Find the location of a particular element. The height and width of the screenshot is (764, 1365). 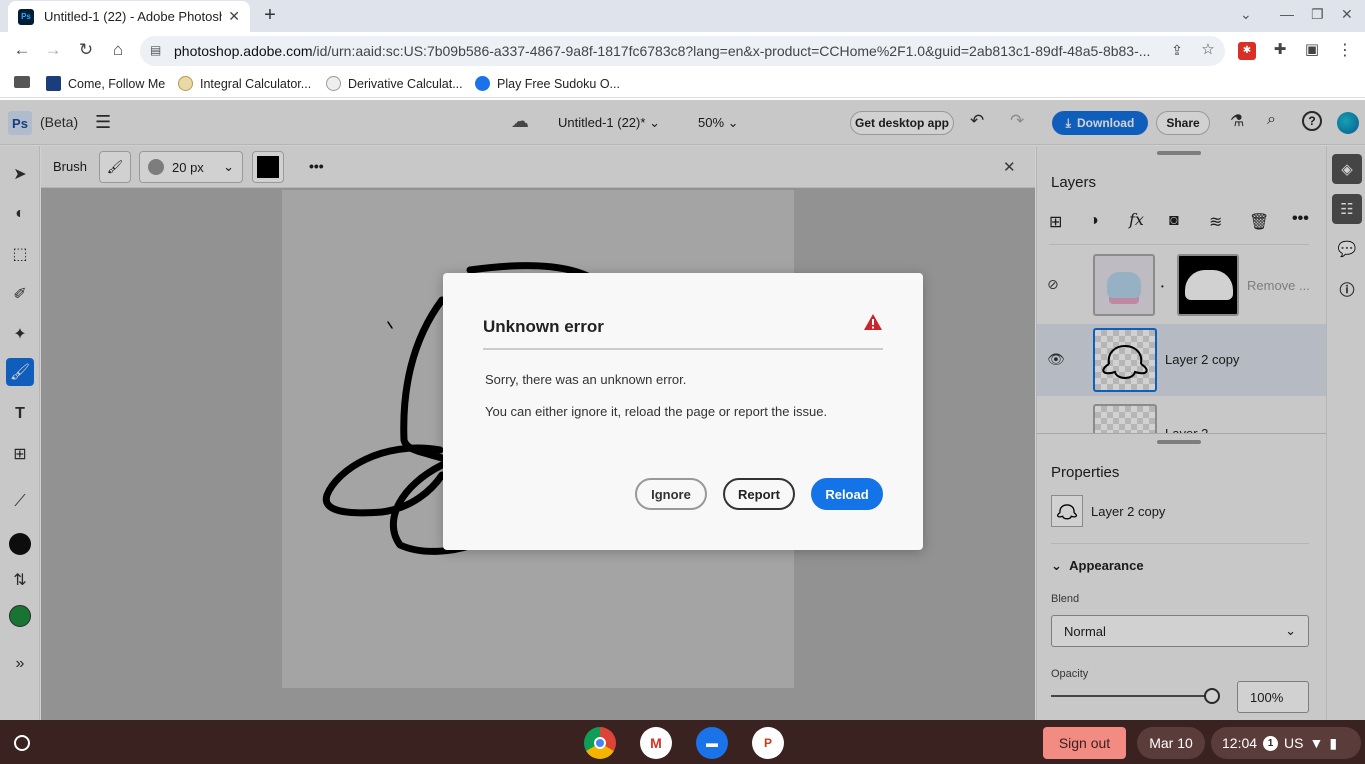

powerpoint-app-icon: P is located at coordinates (768, 743).